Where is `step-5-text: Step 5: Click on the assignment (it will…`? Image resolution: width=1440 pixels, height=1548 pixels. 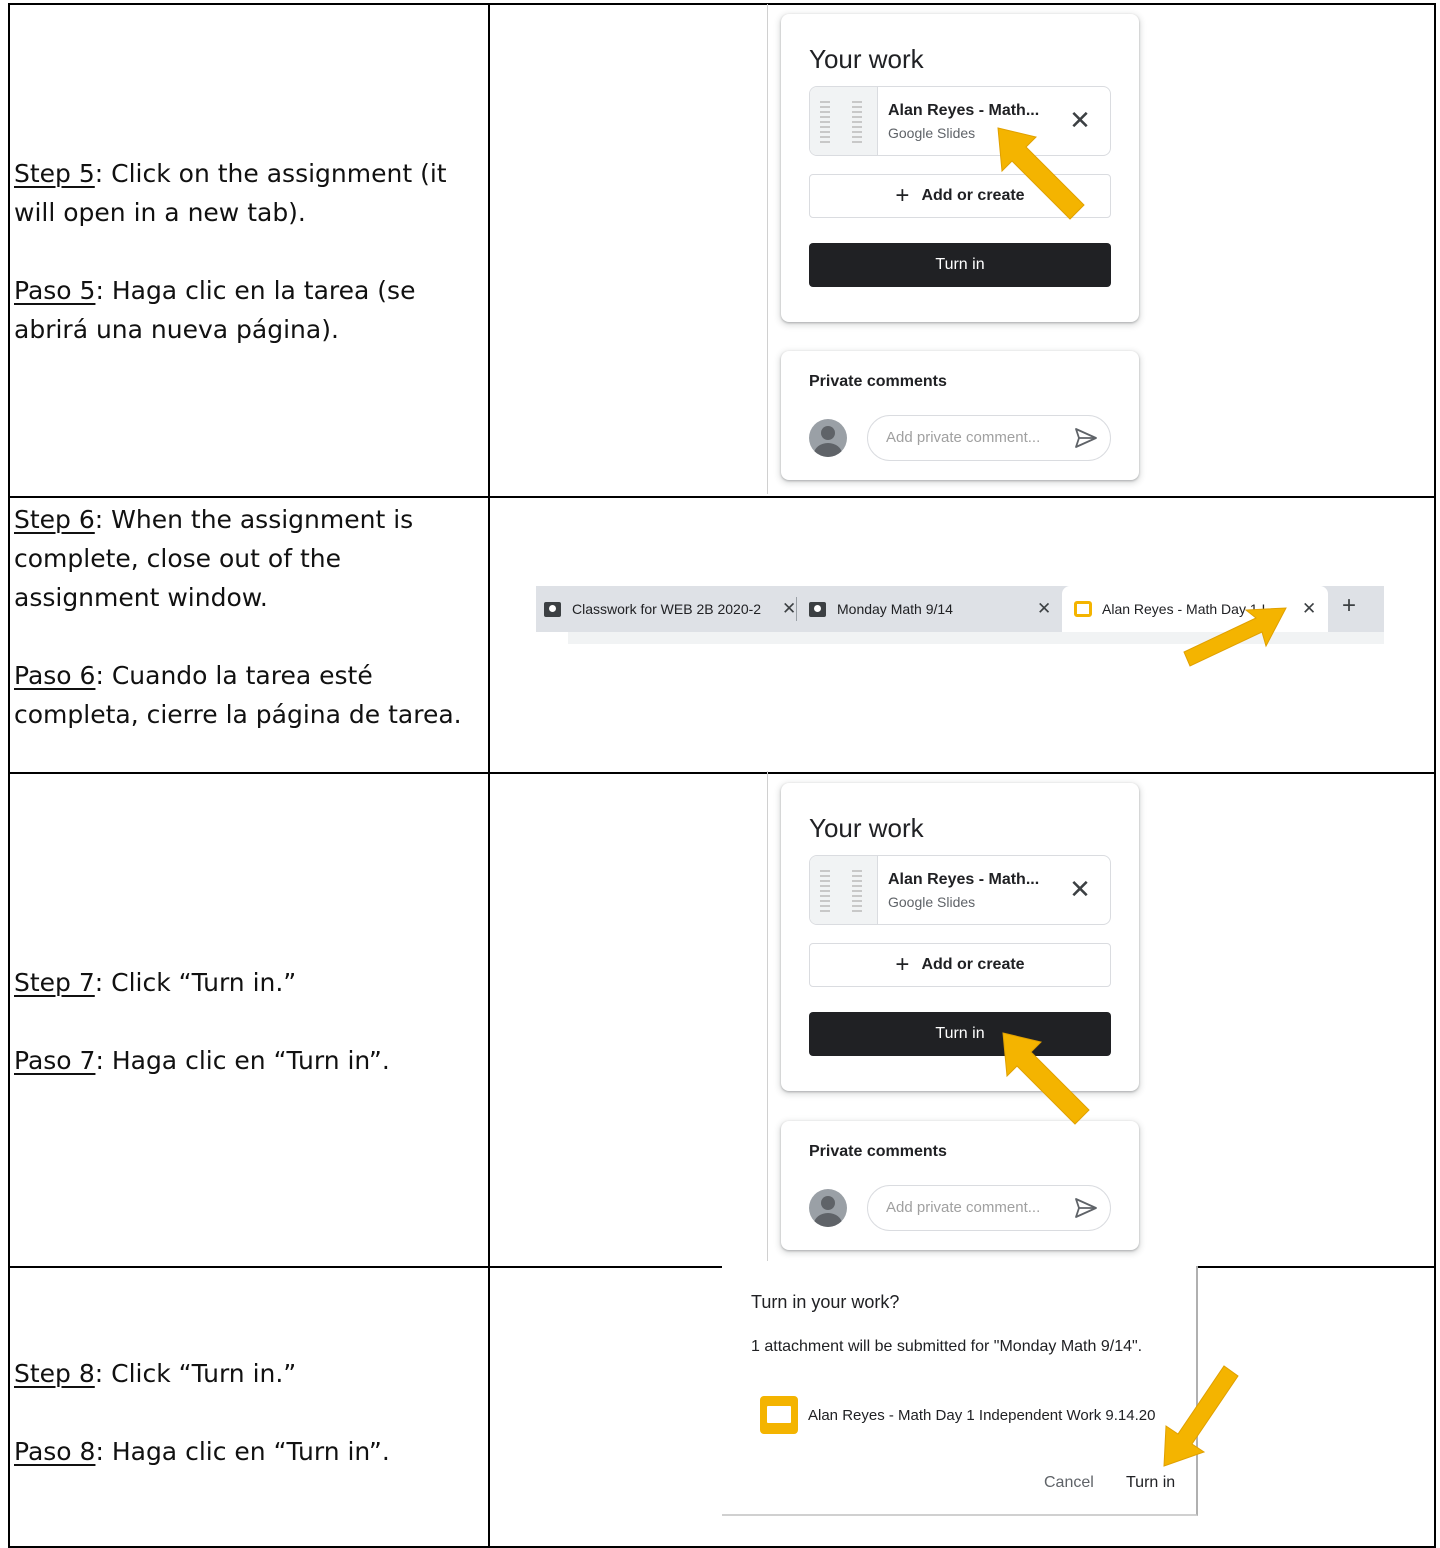
step-5-text: Step 5: Click on the assignment (it will… is located at coordinates (230, 251).